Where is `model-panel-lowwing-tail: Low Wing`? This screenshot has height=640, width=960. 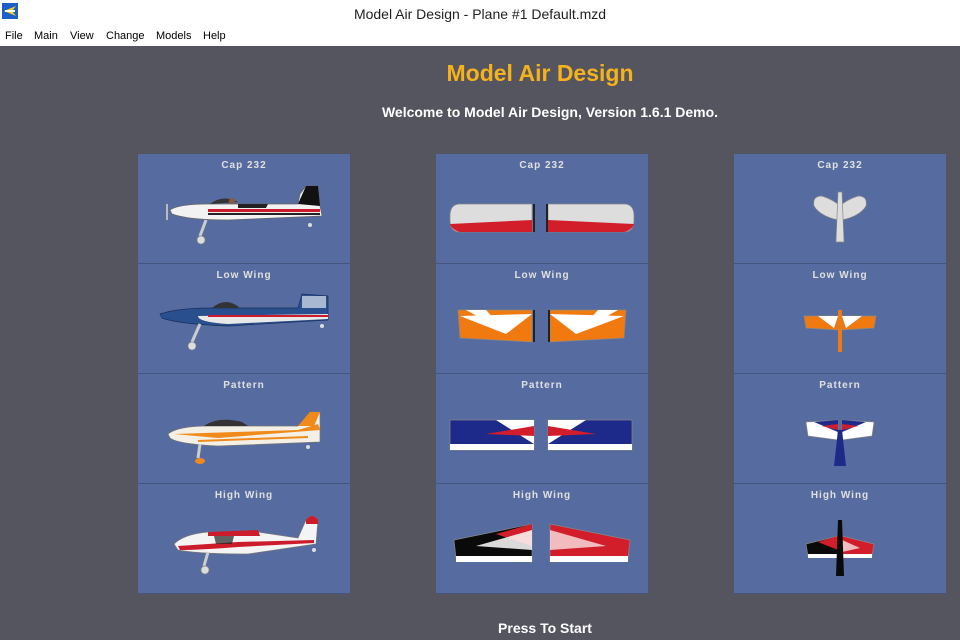 model-panel-lowwing-tail: Low Wing is located at coordinates (840, 319).